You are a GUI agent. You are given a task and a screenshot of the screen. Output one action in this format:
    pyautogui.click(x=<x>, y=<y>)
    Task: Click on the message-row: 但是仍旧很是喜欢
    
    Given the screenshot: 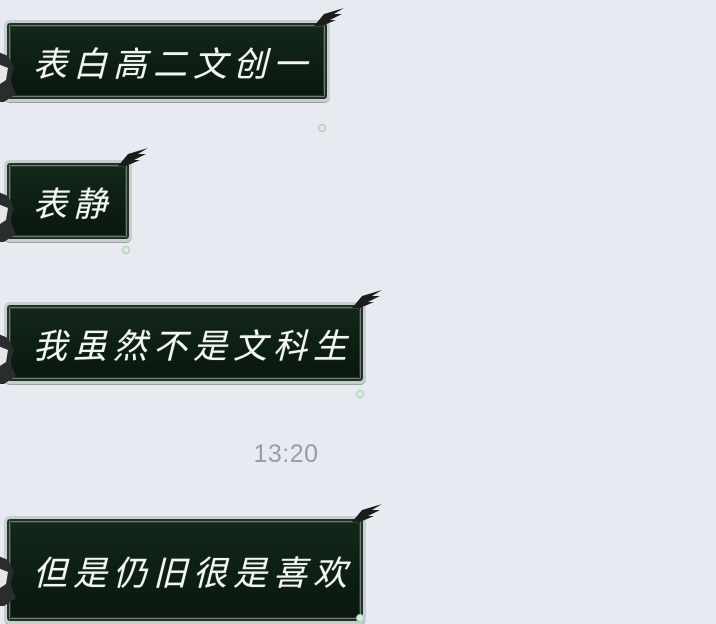 What is the action you would take?
    pyautogui.click(x=195, y=563)
    